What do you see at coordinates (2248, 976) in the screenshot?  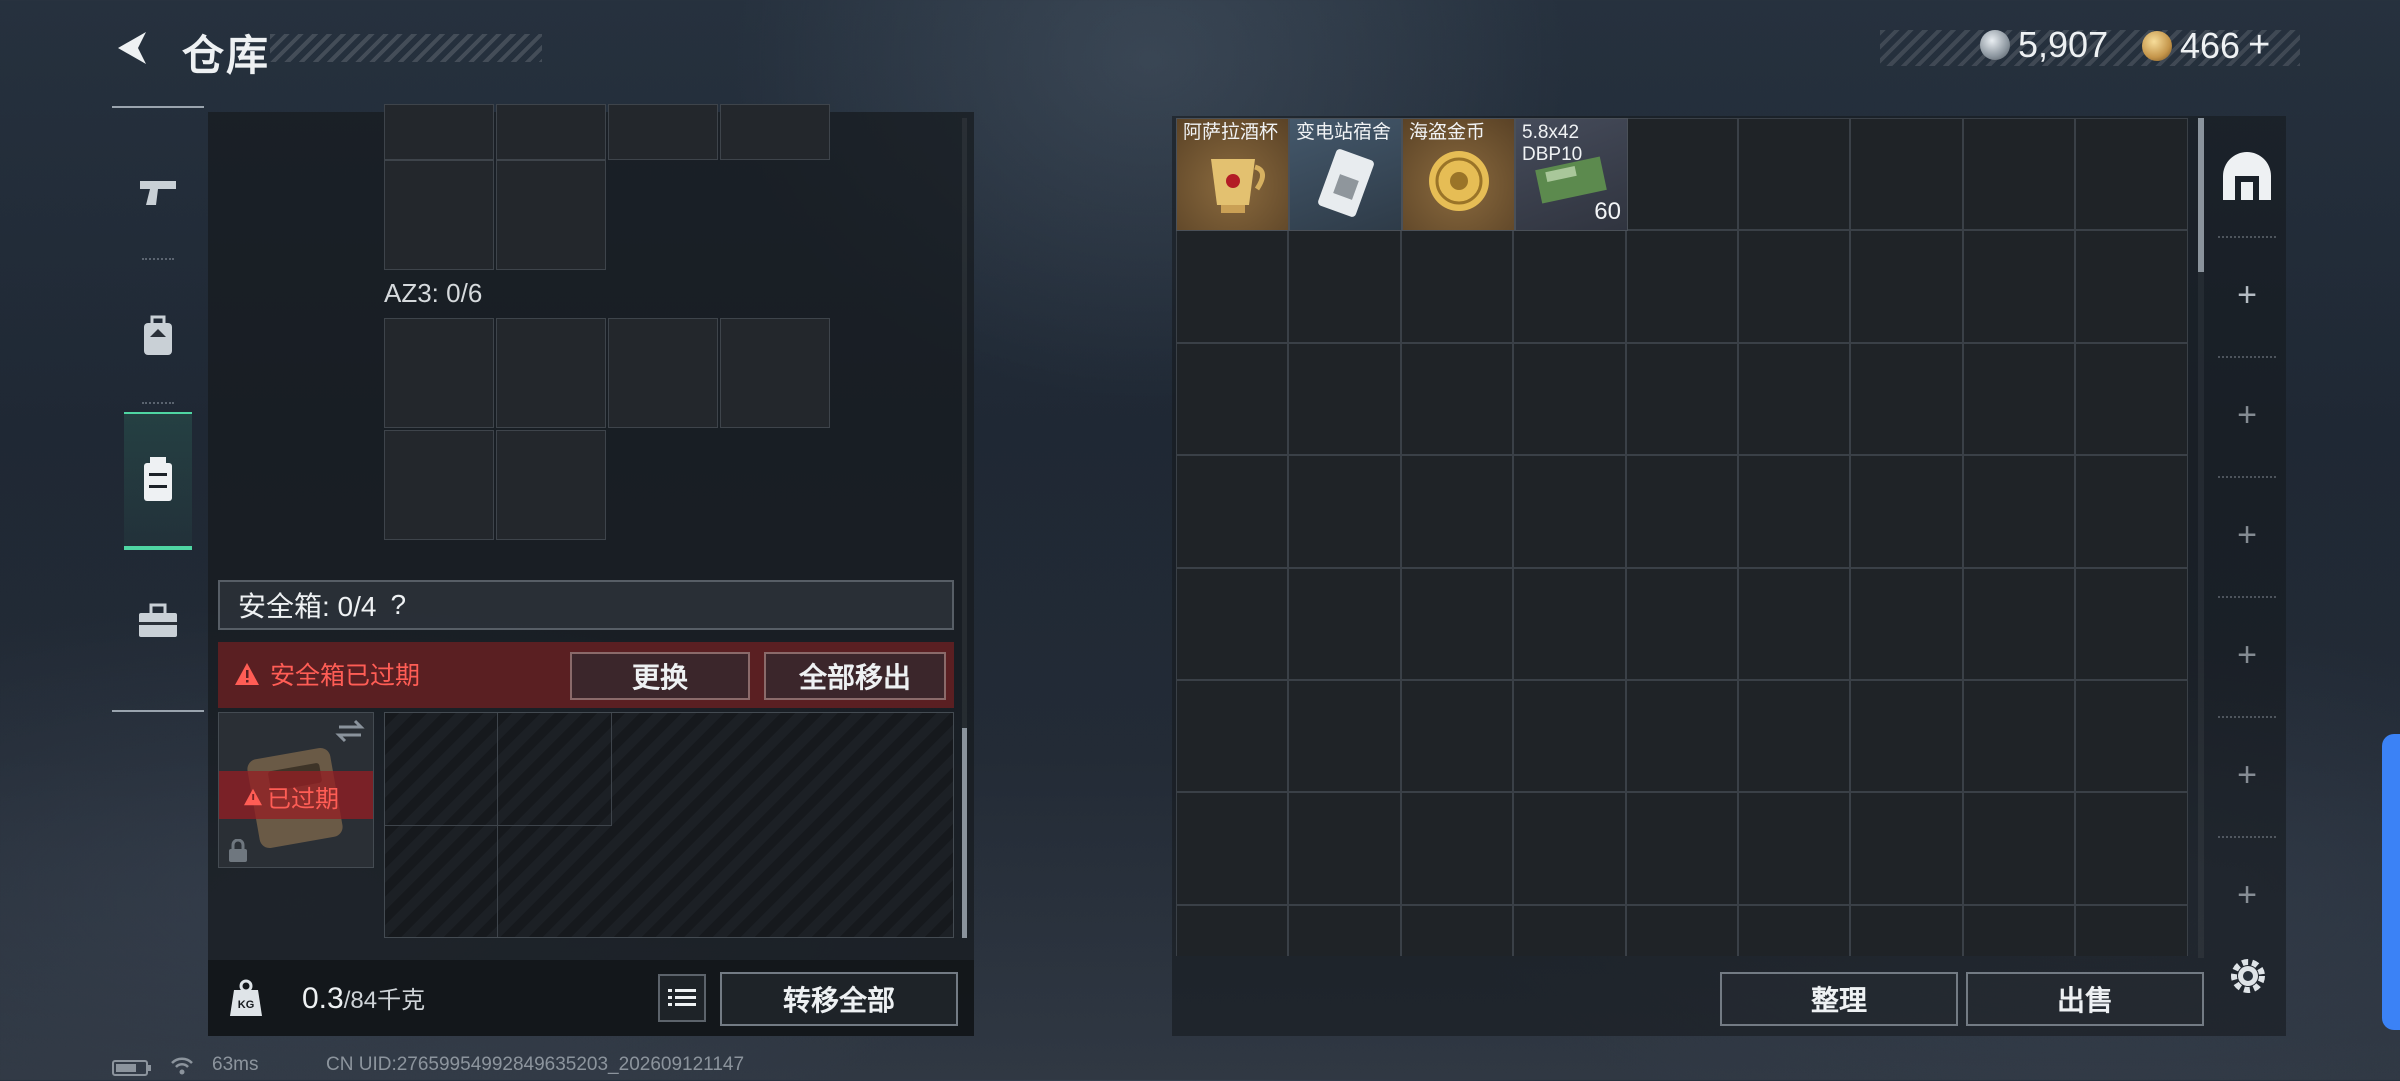 I see `settings-gear-icon` at bounding box center [2248, 976].